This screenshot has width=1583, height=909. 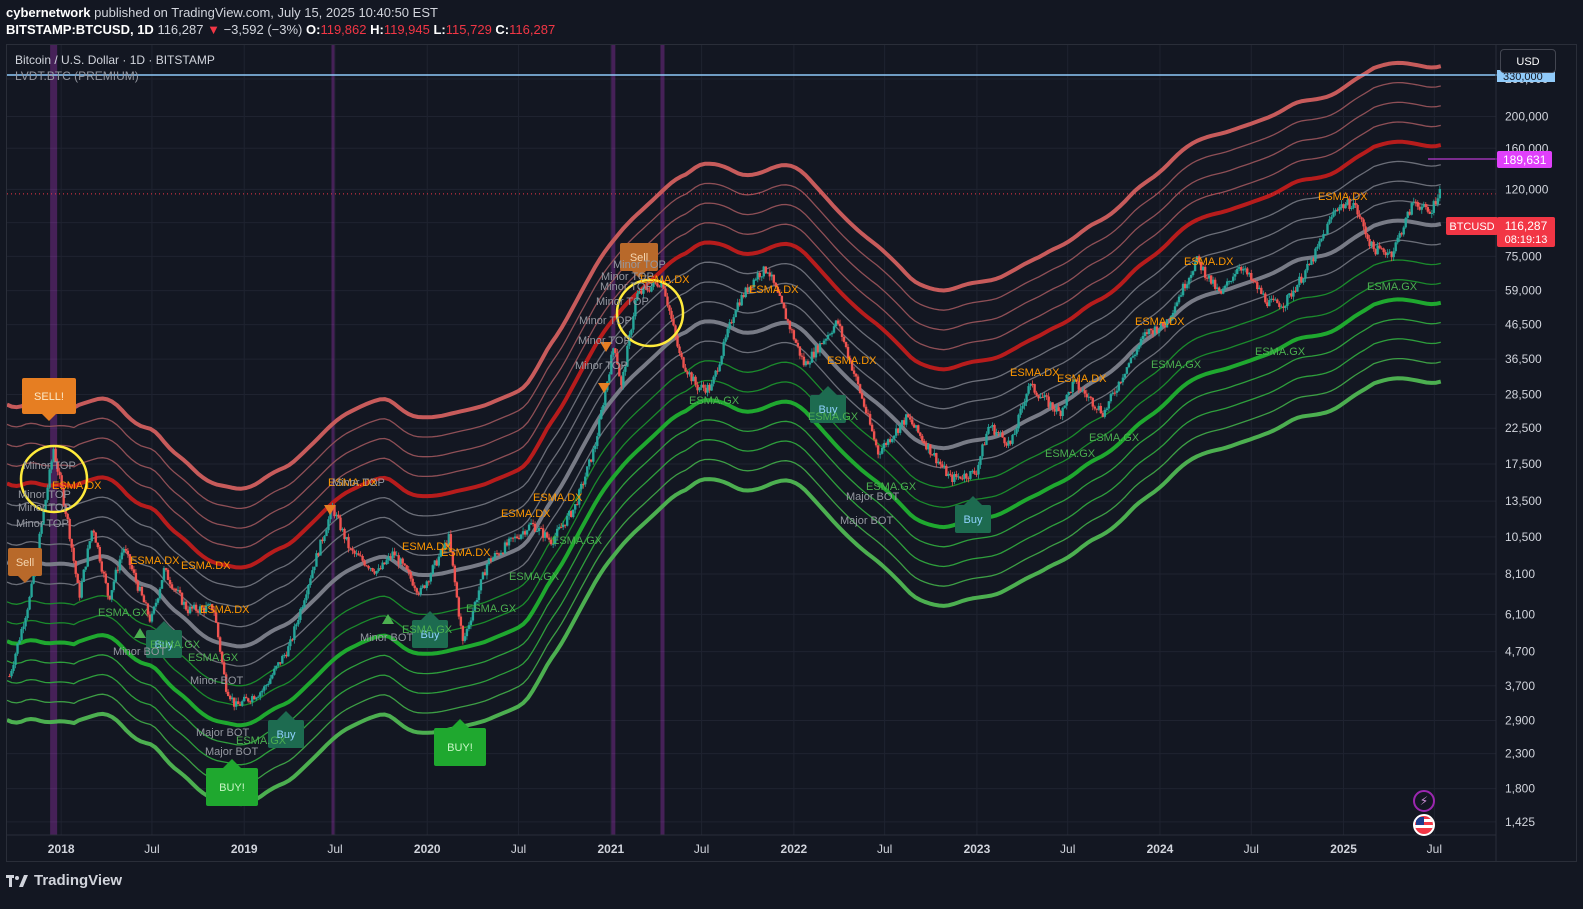 What do you see at coordinates (77, 76) in the screenshot?
I see `indicator-legend: LVDT.BTC (PREMIUM)` at bounding box center [77, 76].